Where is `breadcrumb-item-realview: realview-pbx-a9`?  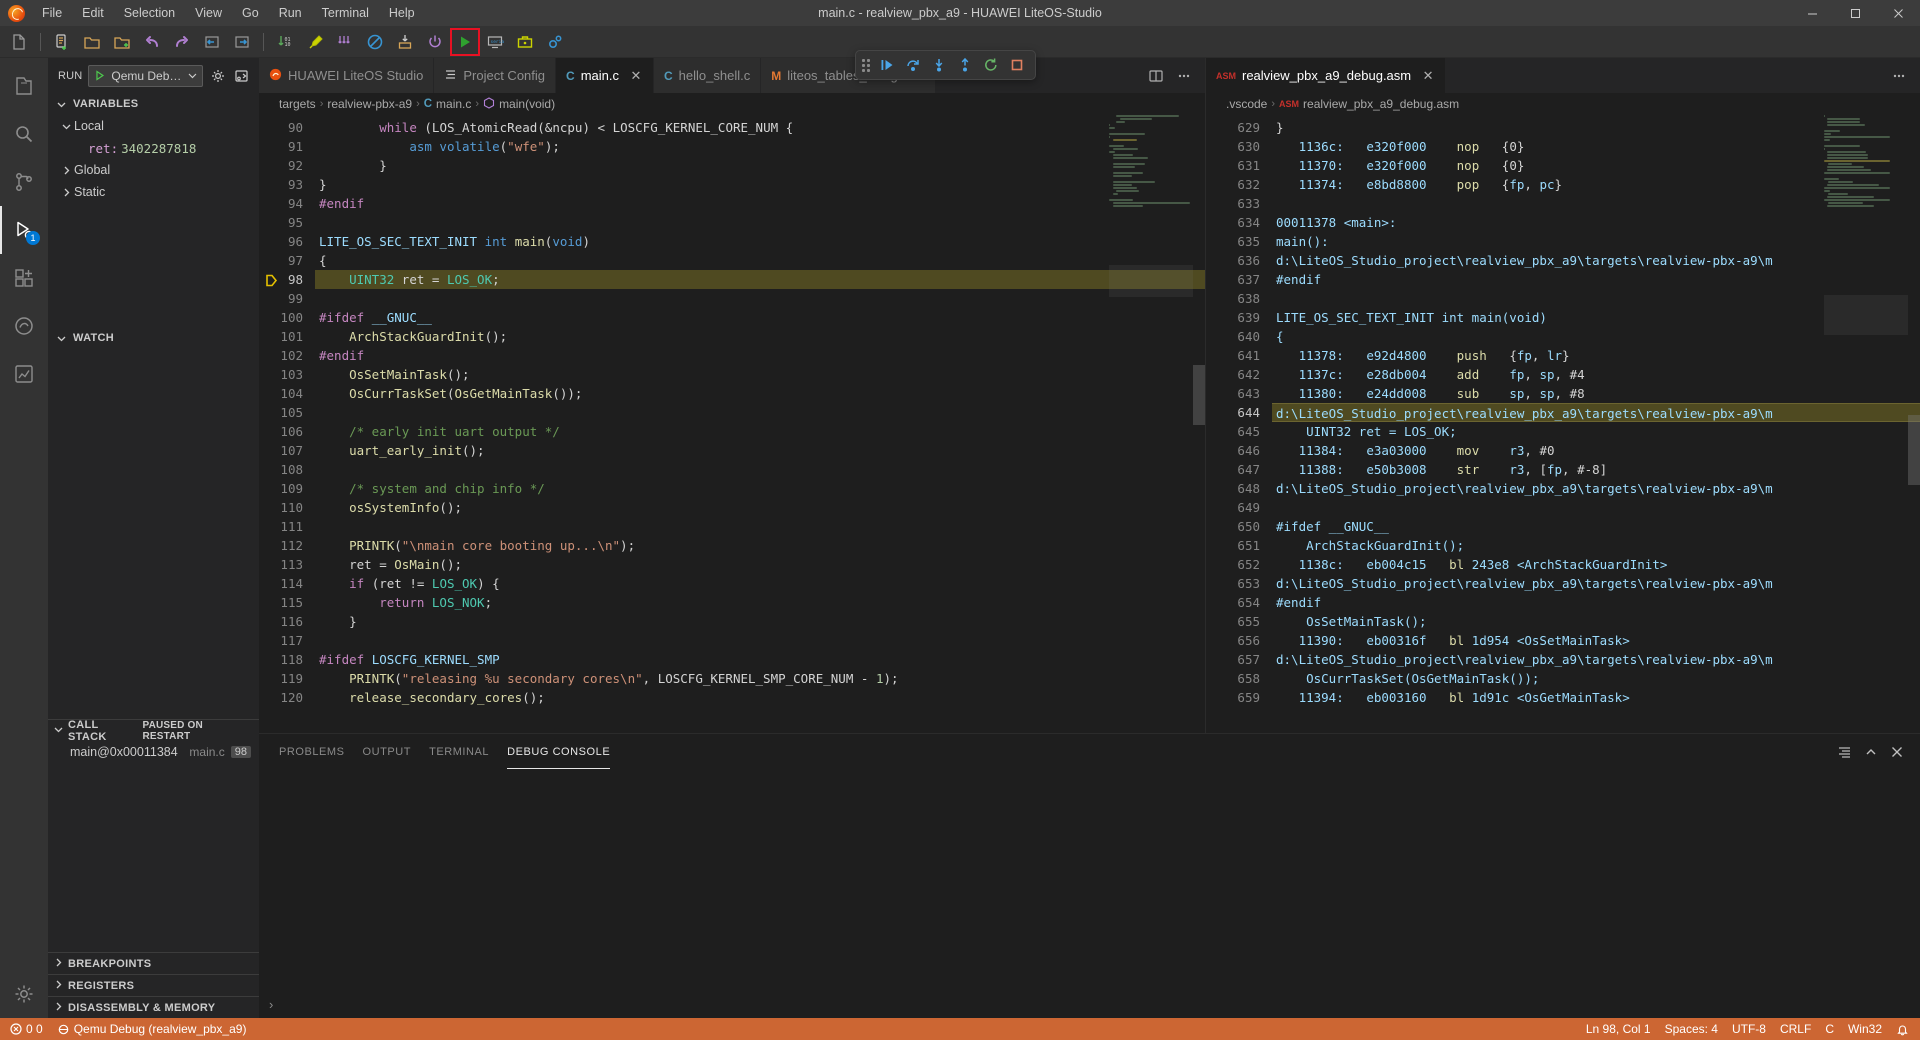
breadcrumb-item-realview: realview-pbx-a9 is located at coordinates (369, 104).